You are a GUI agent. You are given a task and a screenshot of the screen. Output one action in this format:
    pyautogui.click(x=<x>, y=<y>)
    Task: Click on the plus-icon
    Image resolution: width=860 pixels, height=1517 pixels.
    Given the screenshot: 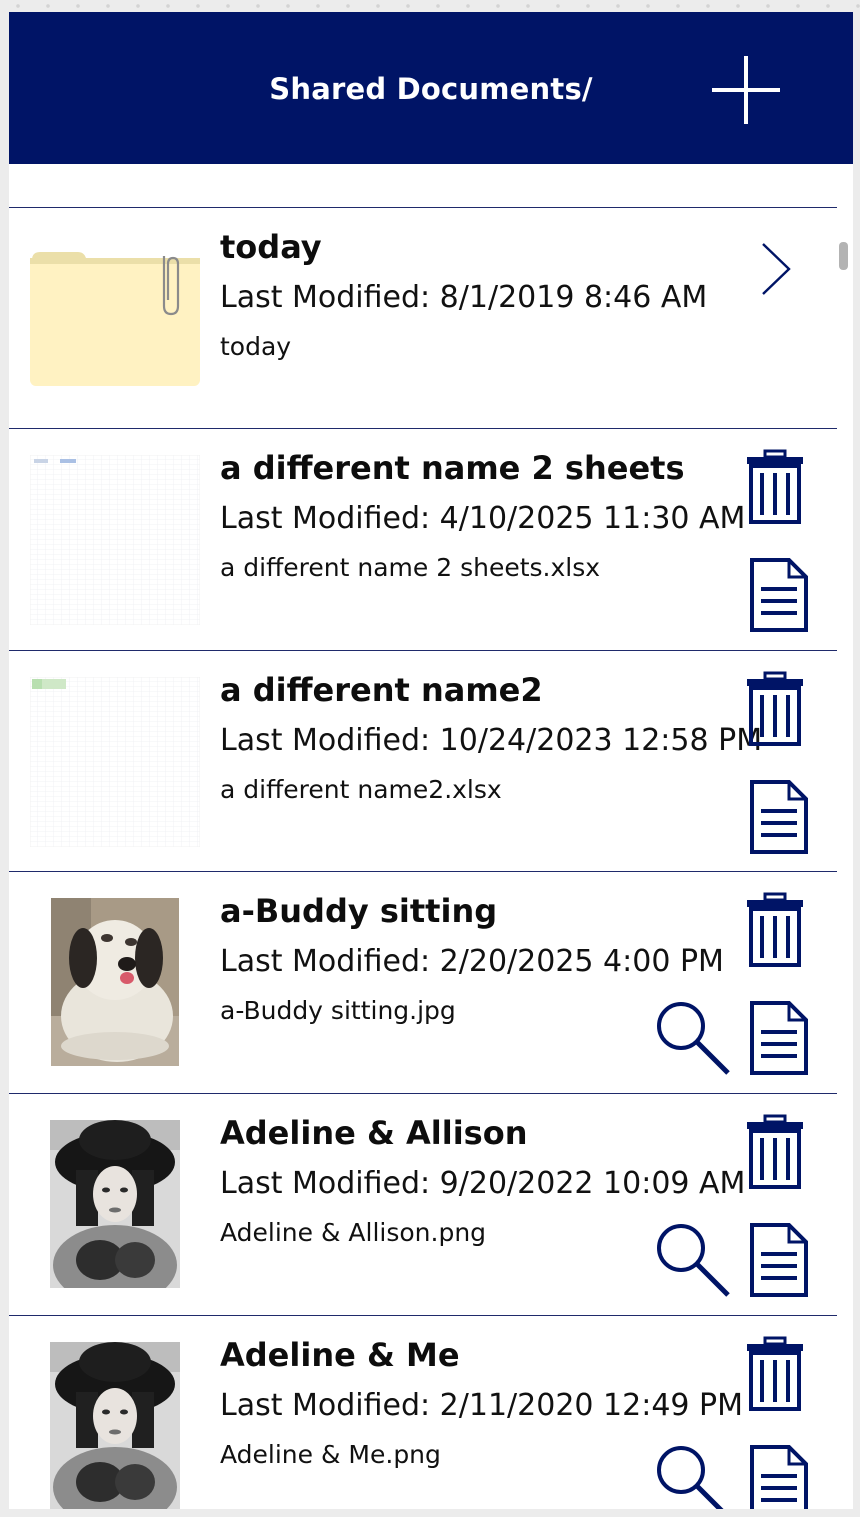 What is the action you would take?
    pyautogui.click(x=746, y=90)
    